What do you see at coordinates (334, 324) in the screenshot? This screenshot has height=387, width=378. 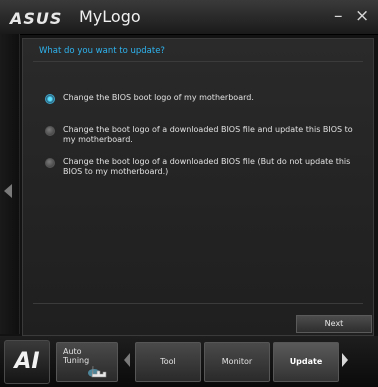 I see `next-button: Next` at bounding box center [334, 324].